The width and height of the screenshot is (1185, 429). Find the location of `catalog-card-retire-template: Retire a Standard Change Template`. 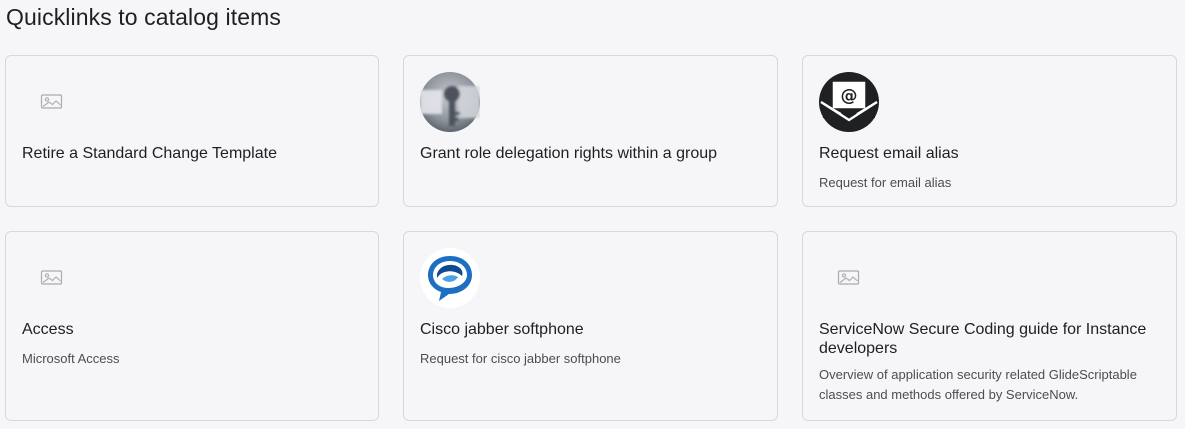

catalog-card-retire-template: Retire a Standard Change Template is located at coordinates (192, 131).